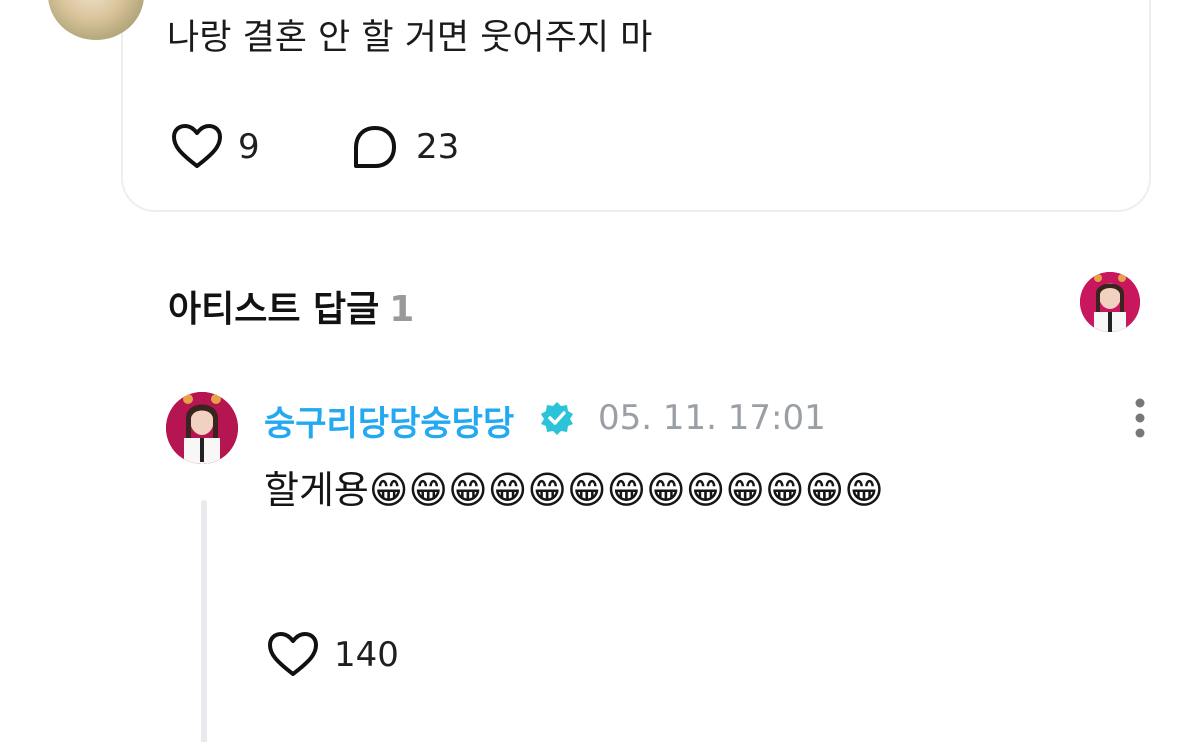 Image resolution: width=1200 pixels, height=742 pixels. What do you see at coordinates (389, 420) in the screenshot?
I see `reply-author-name: 숭구리당당숭당당` at bounding box center [389, 420].